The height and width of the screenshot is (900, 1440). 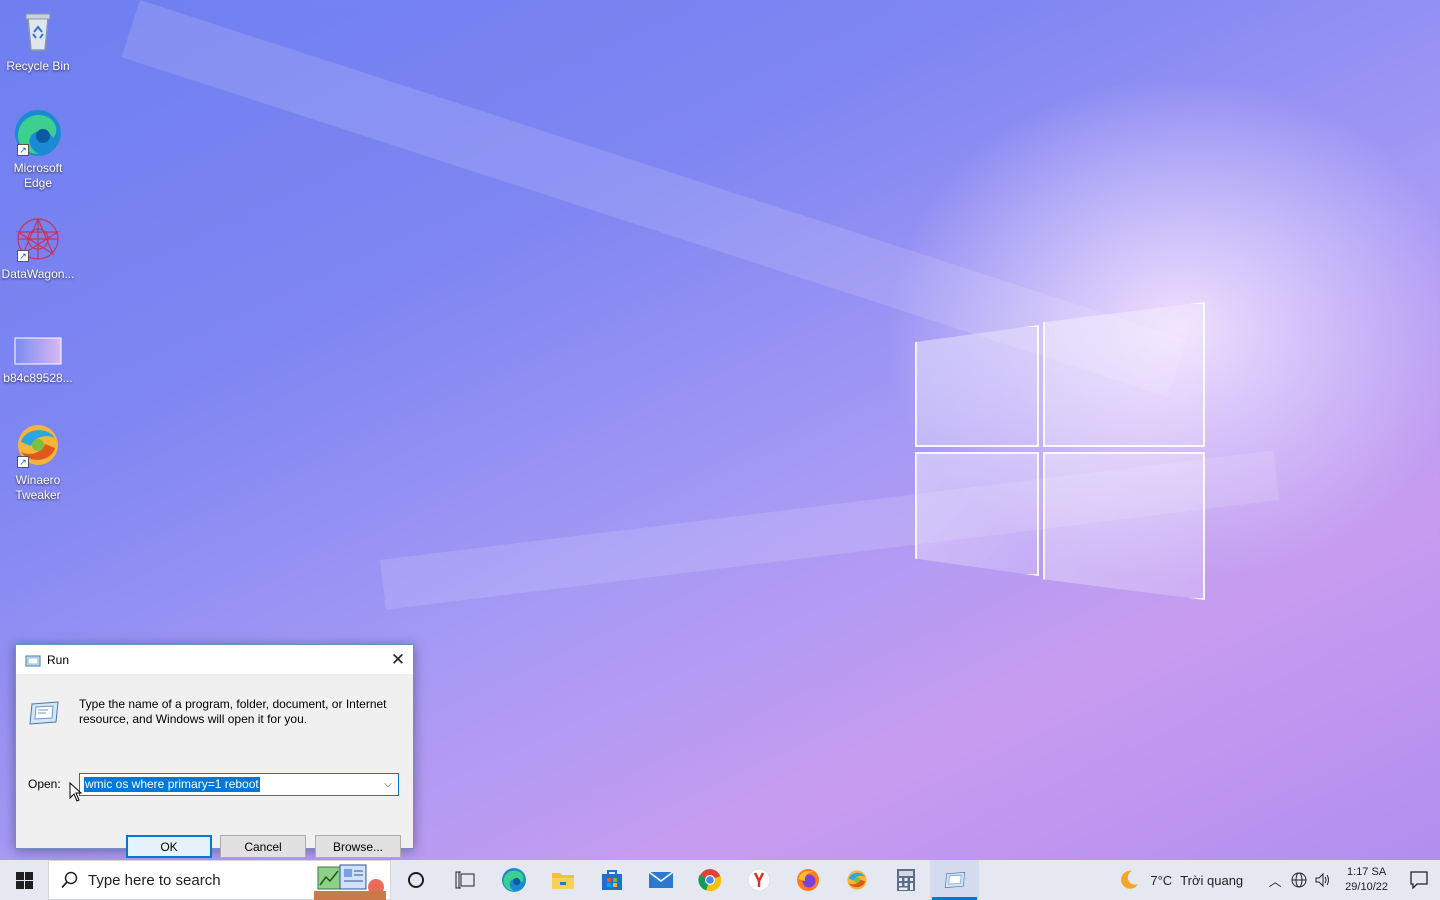 I want to click on task-view-button, so click(x=464, y=880).